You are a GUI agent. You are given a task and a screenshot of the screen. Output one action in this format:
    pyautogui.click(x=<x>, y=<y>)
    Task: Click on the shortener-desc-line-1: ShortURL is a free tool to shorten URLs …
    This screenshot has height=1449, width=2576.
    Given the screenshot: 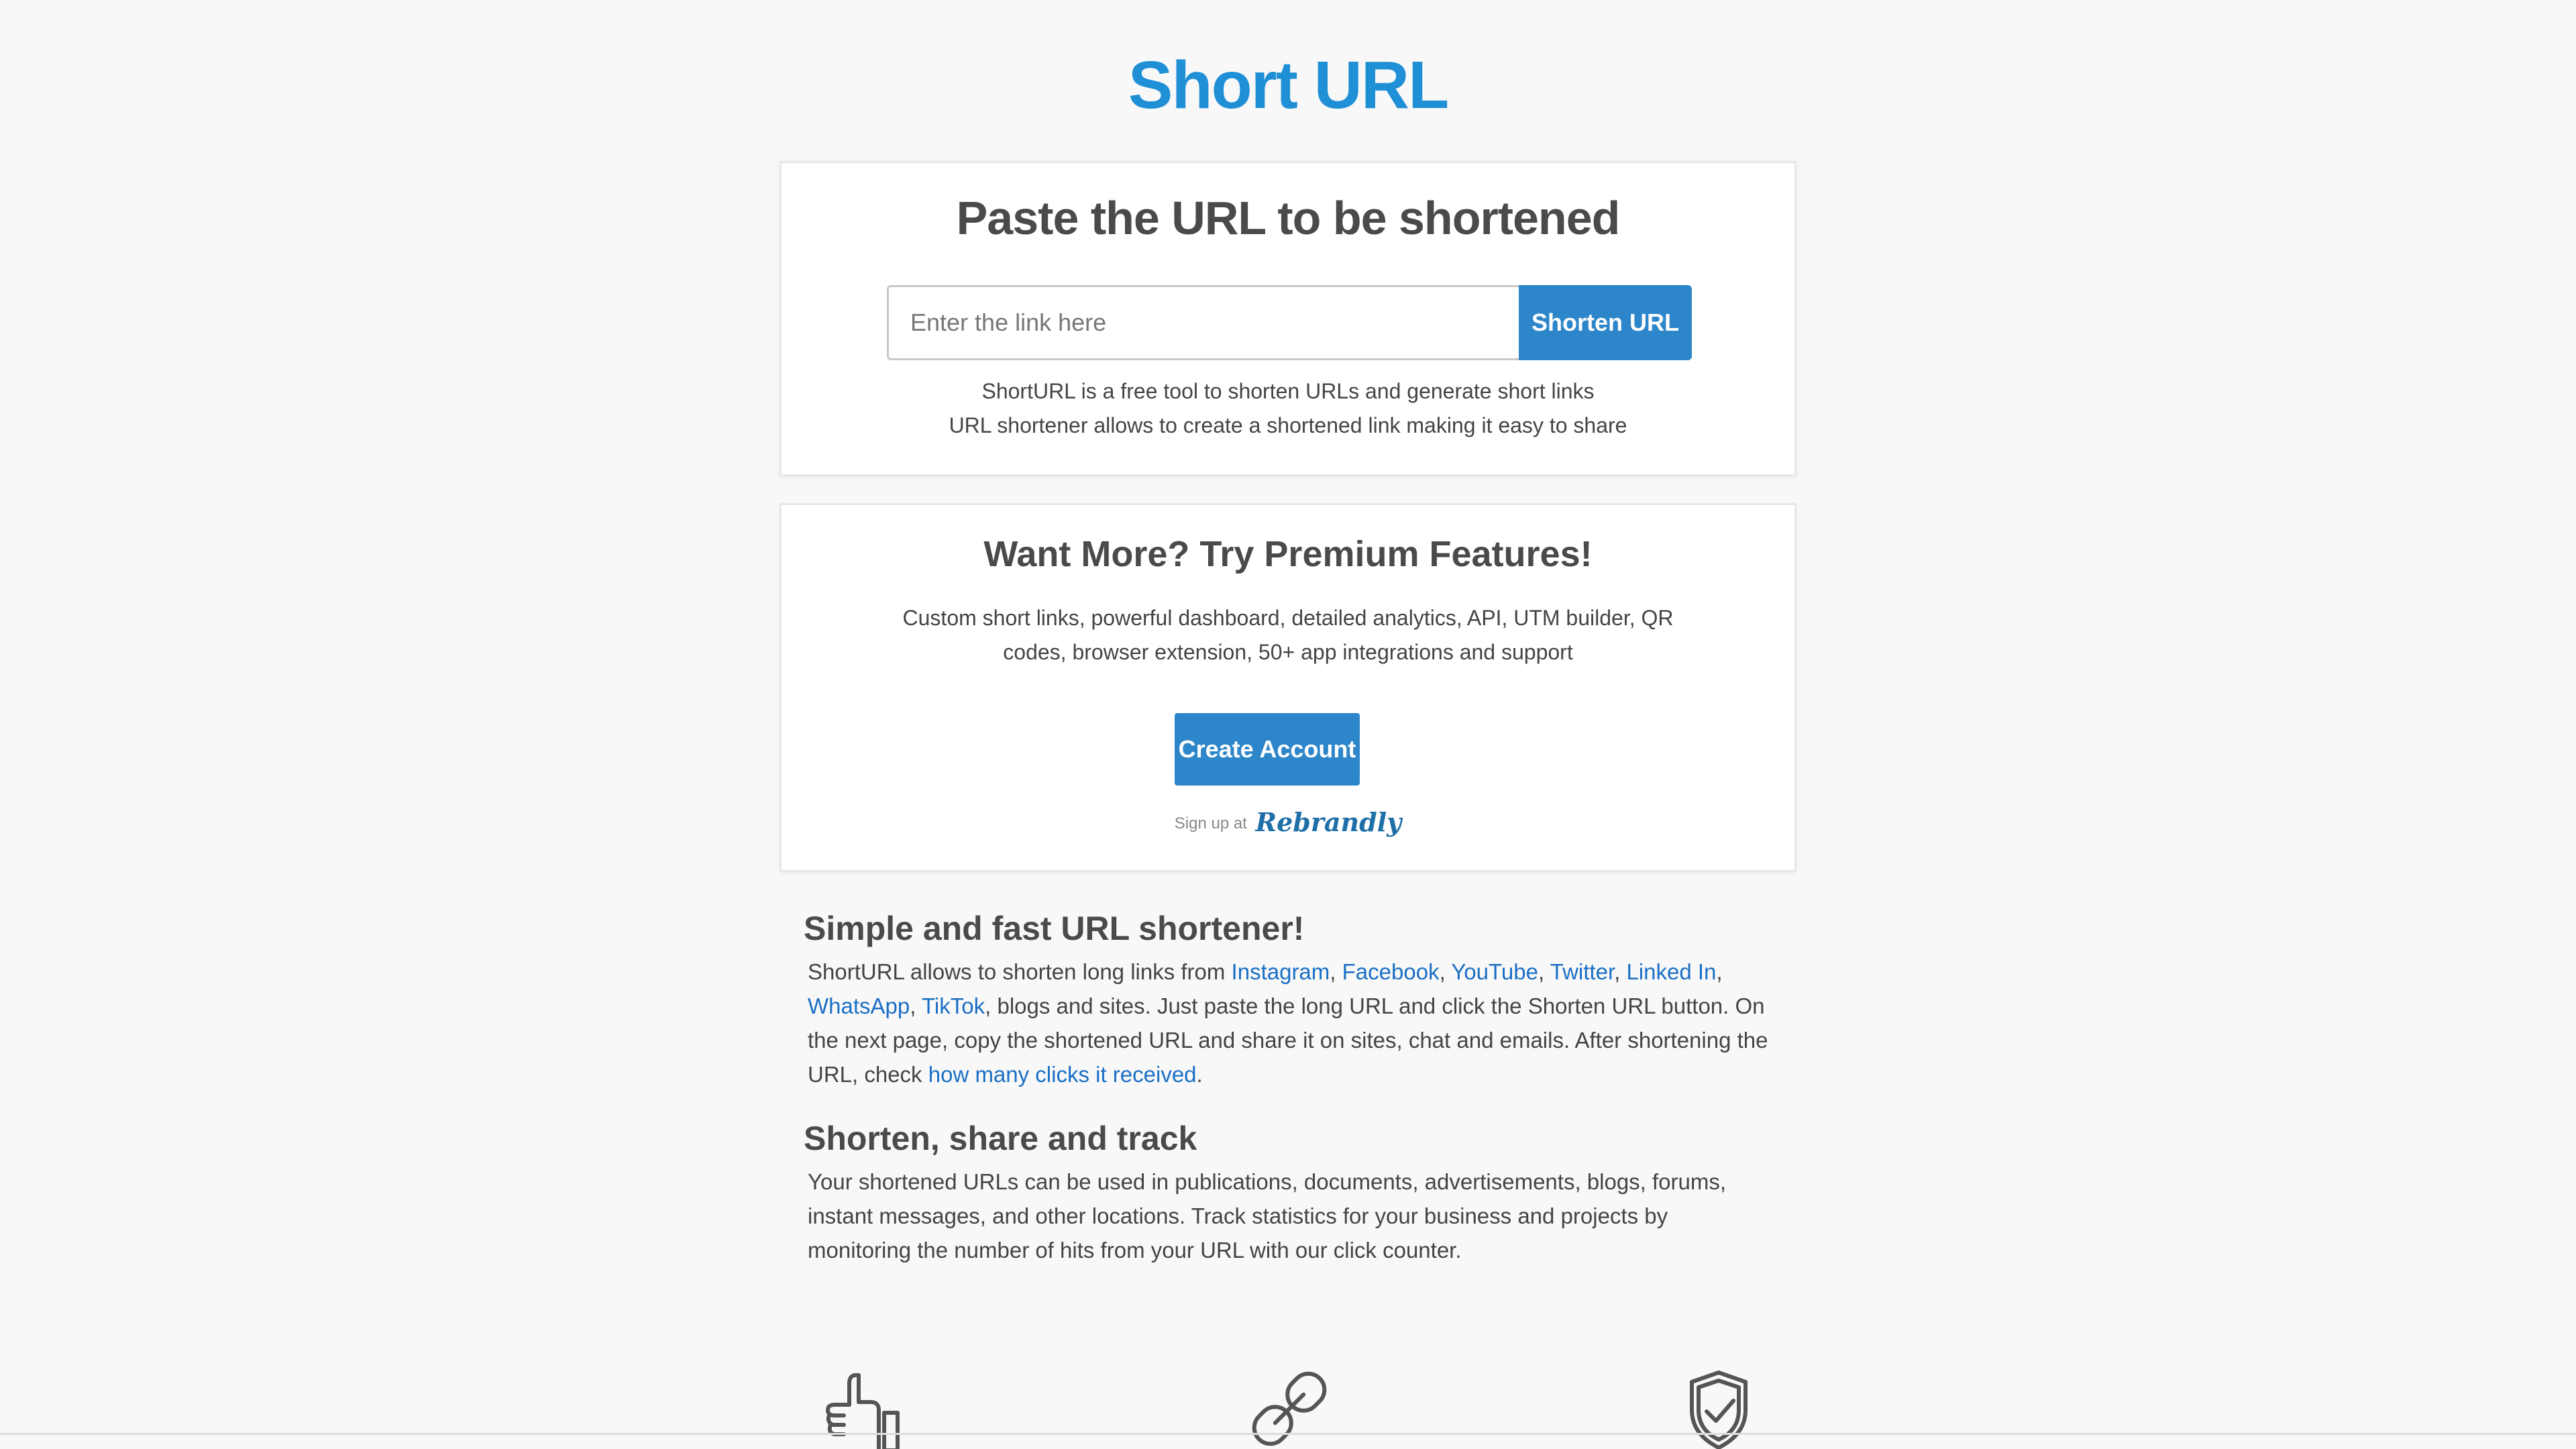 What is the action you would take?
    pyautogui.click(x=1288, y=391)
    